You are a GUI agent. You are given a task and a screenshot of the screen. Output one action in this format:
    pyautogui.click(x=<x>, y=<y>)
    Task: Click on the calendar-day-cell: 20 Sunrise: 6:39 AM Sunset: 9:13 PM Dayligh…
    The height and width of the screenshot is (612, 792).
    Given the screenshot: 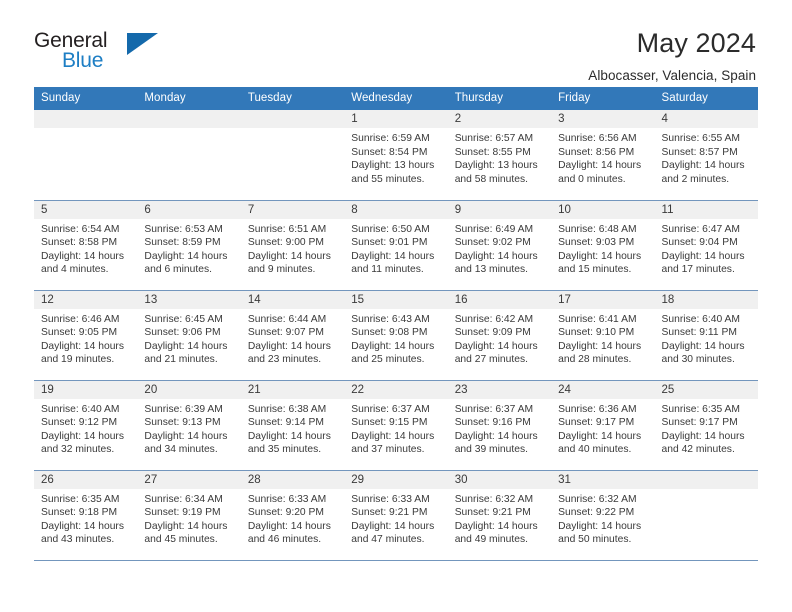 What is the action you would take?
    pyautogui.click(x=189, y=425)
    